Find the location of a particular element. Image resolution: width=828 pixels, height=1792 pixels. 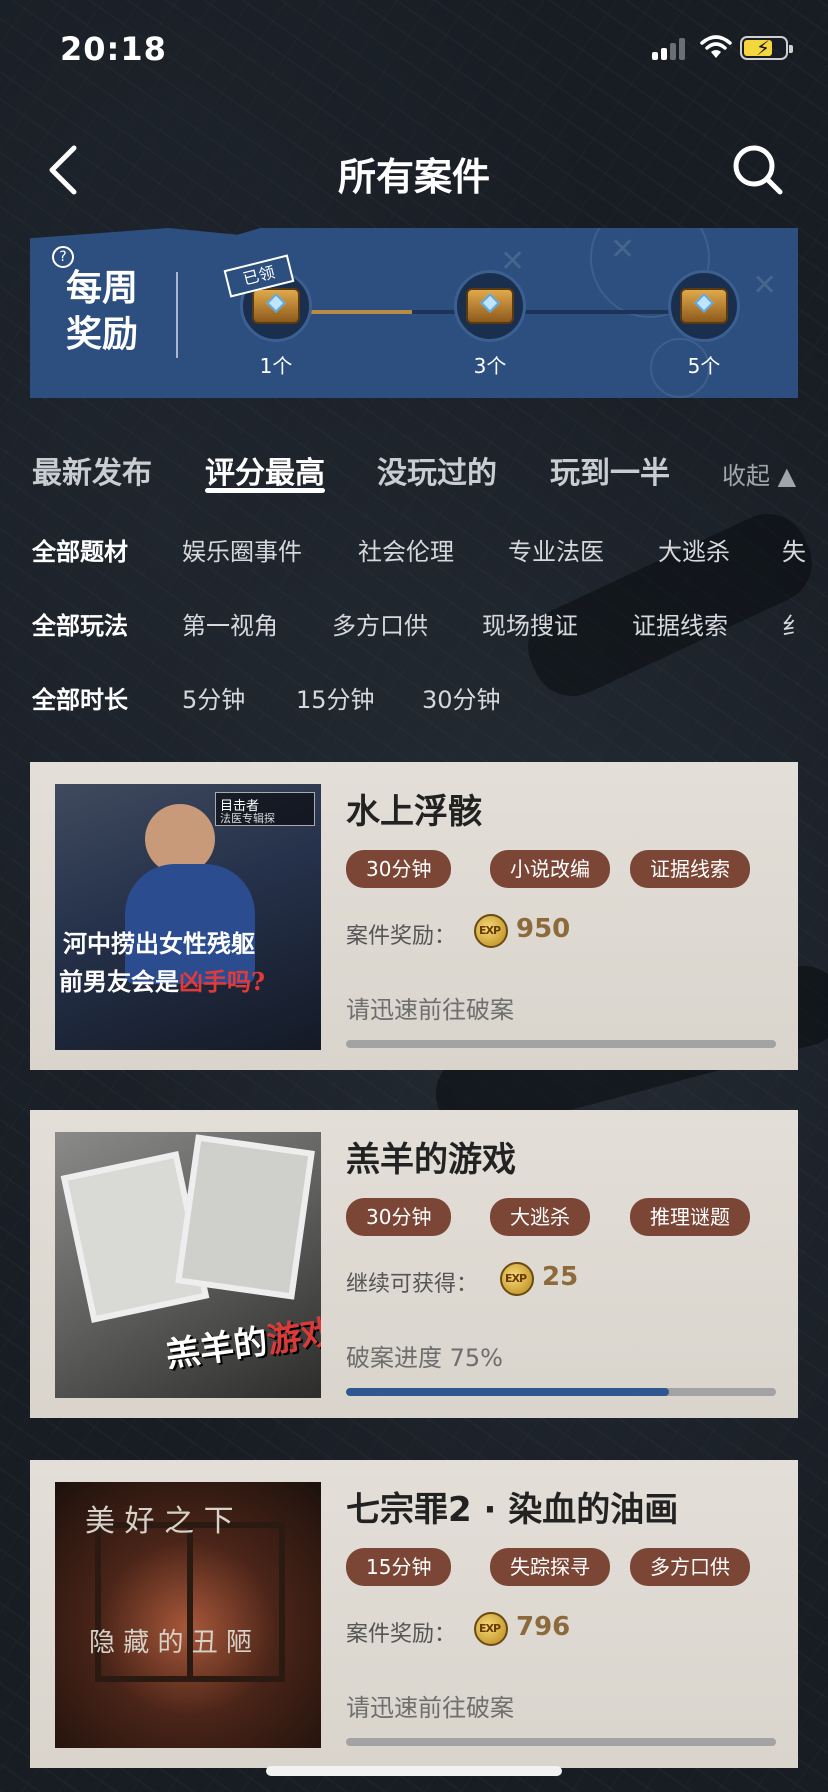

filter-gameplay-testimony: 多方口供 is located at coordinates (380, 623).